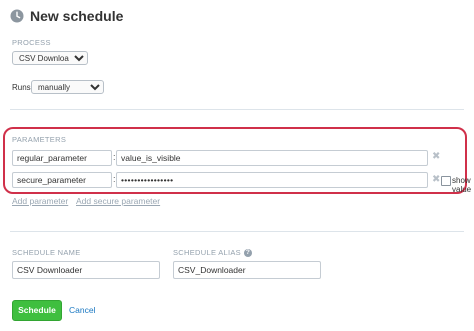 This screenshot has height=331, width=474. I want to click on schedule-alias-input: CSV_Downloader, so click(247, 270).